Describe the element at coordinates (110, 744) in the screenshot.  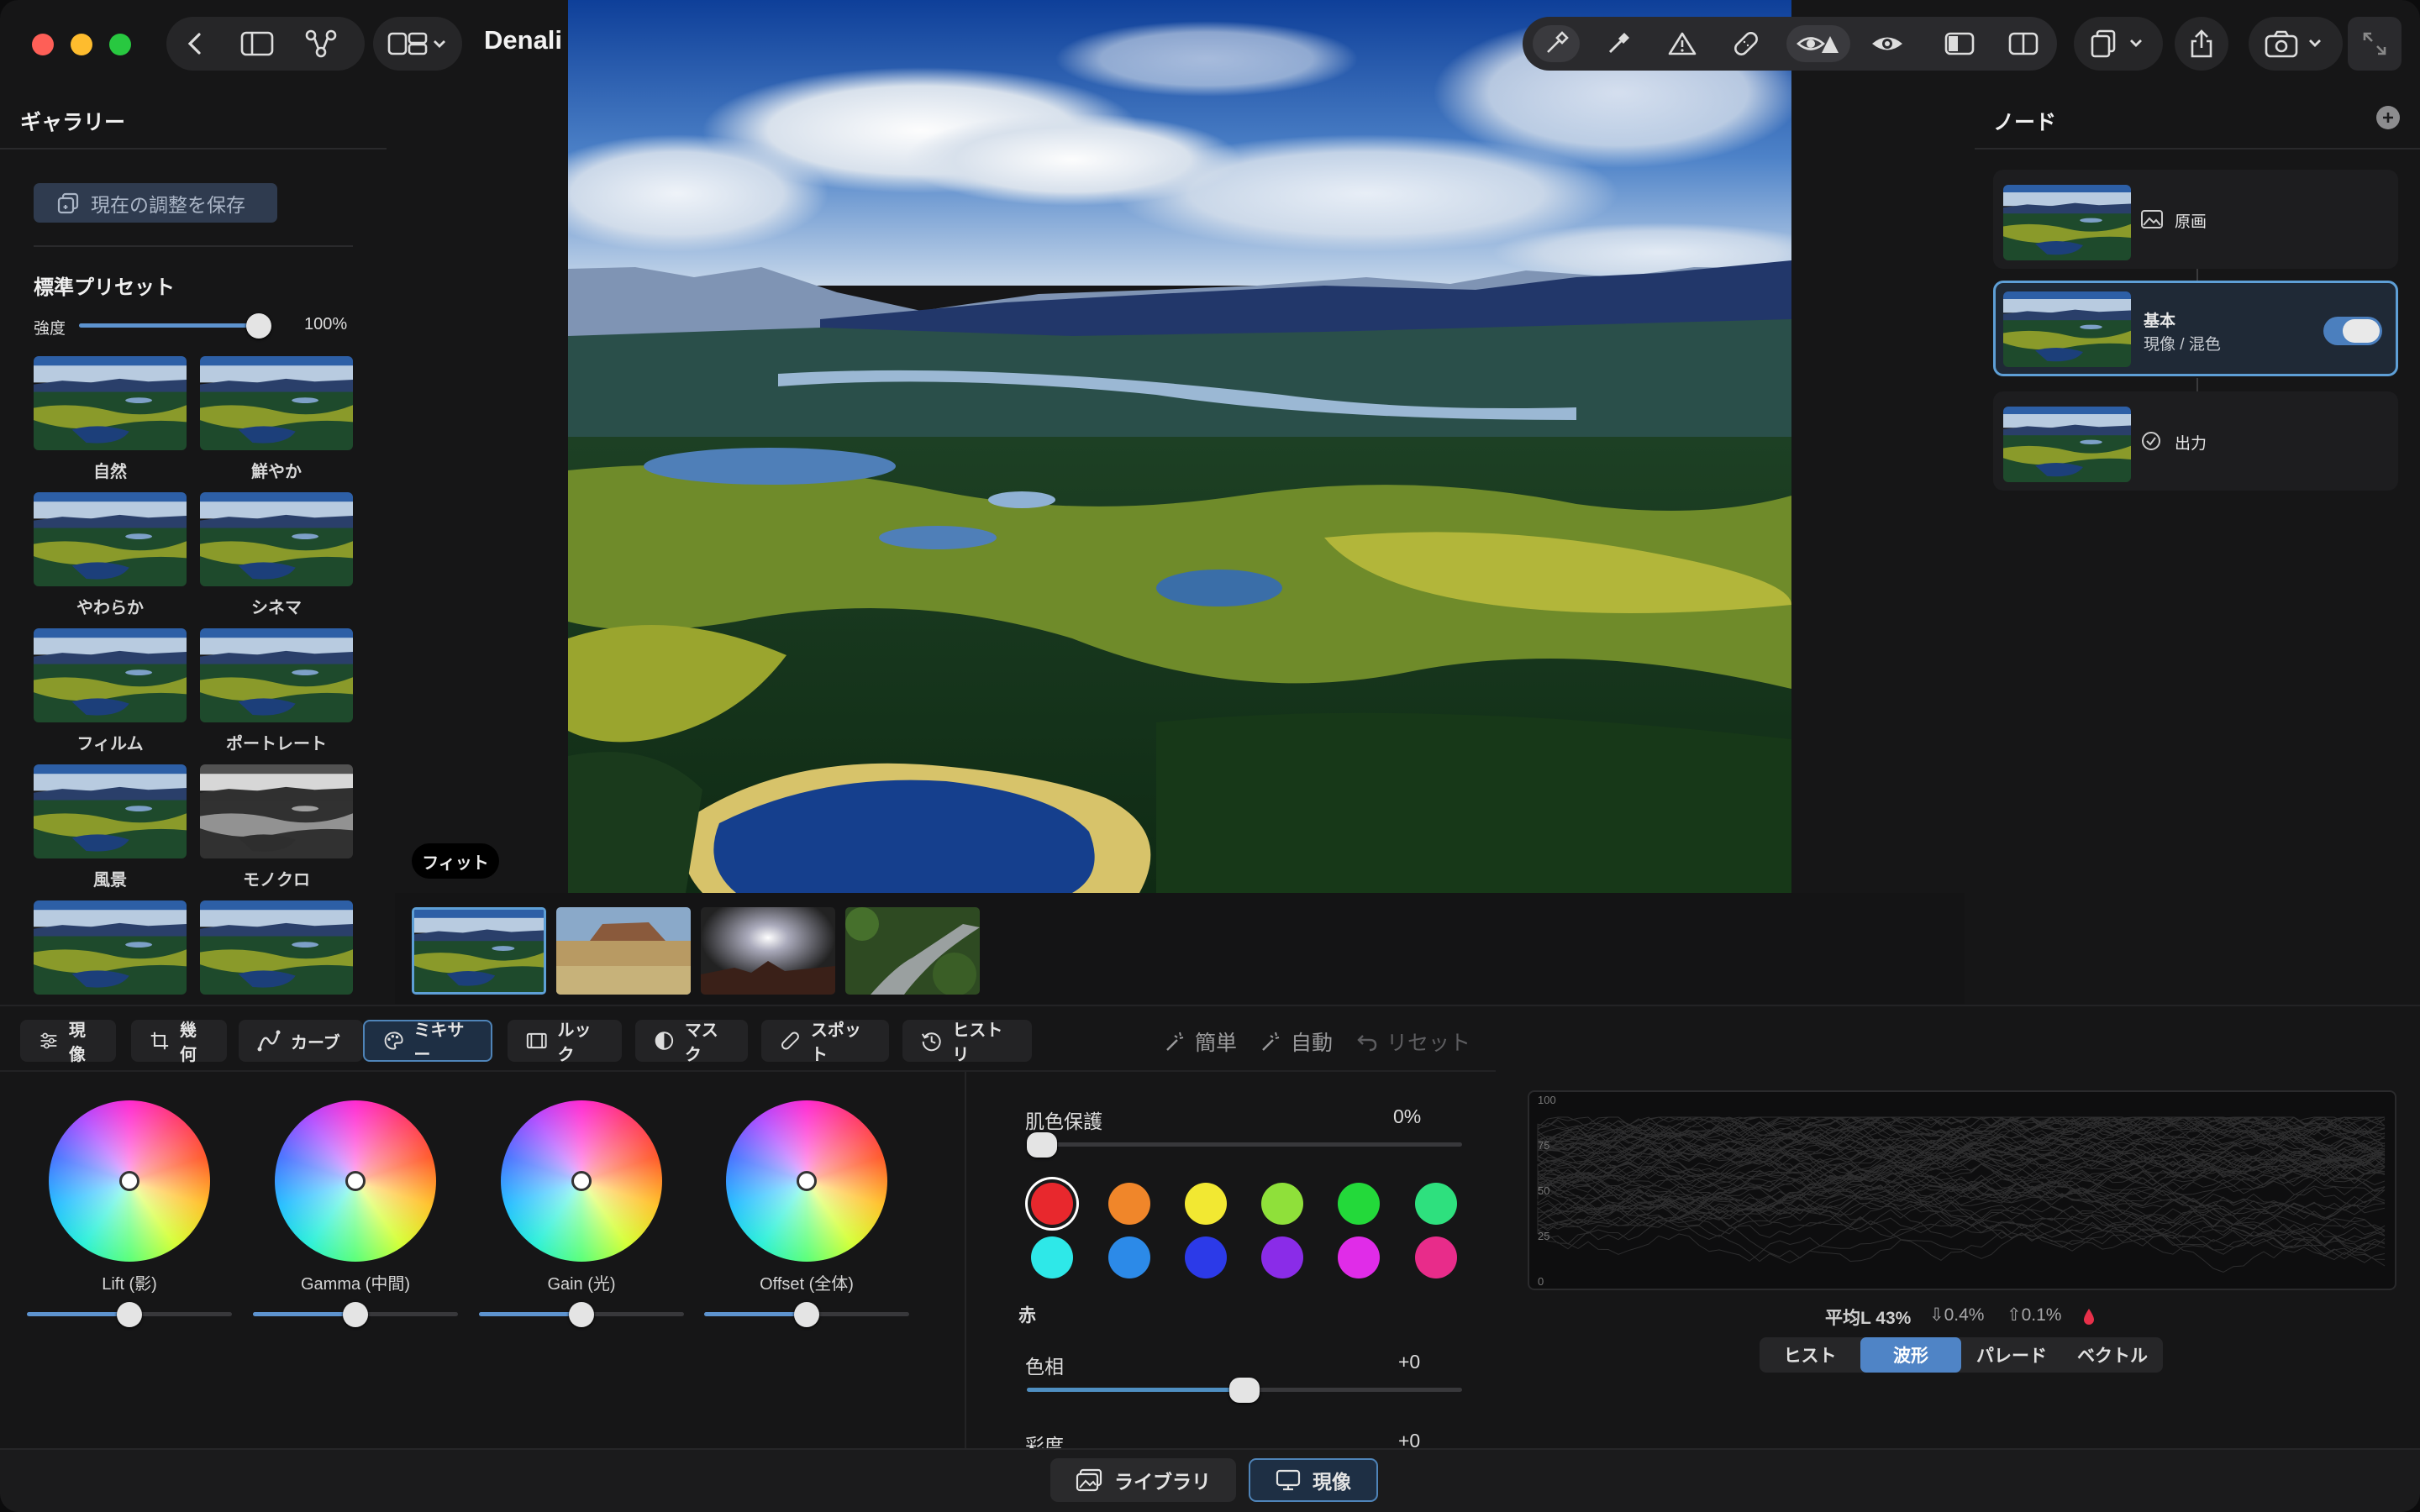
I see `preset-label: フィルム` at that location.